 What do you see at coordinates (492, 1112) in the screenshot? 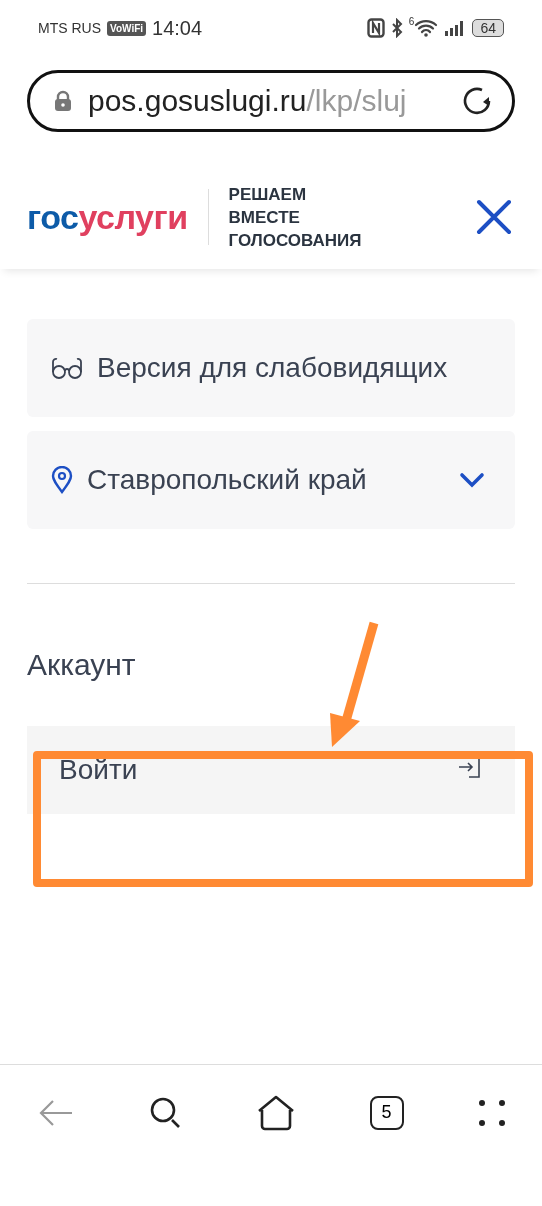
I see `more-icon` at bounding box center [492, 1112].